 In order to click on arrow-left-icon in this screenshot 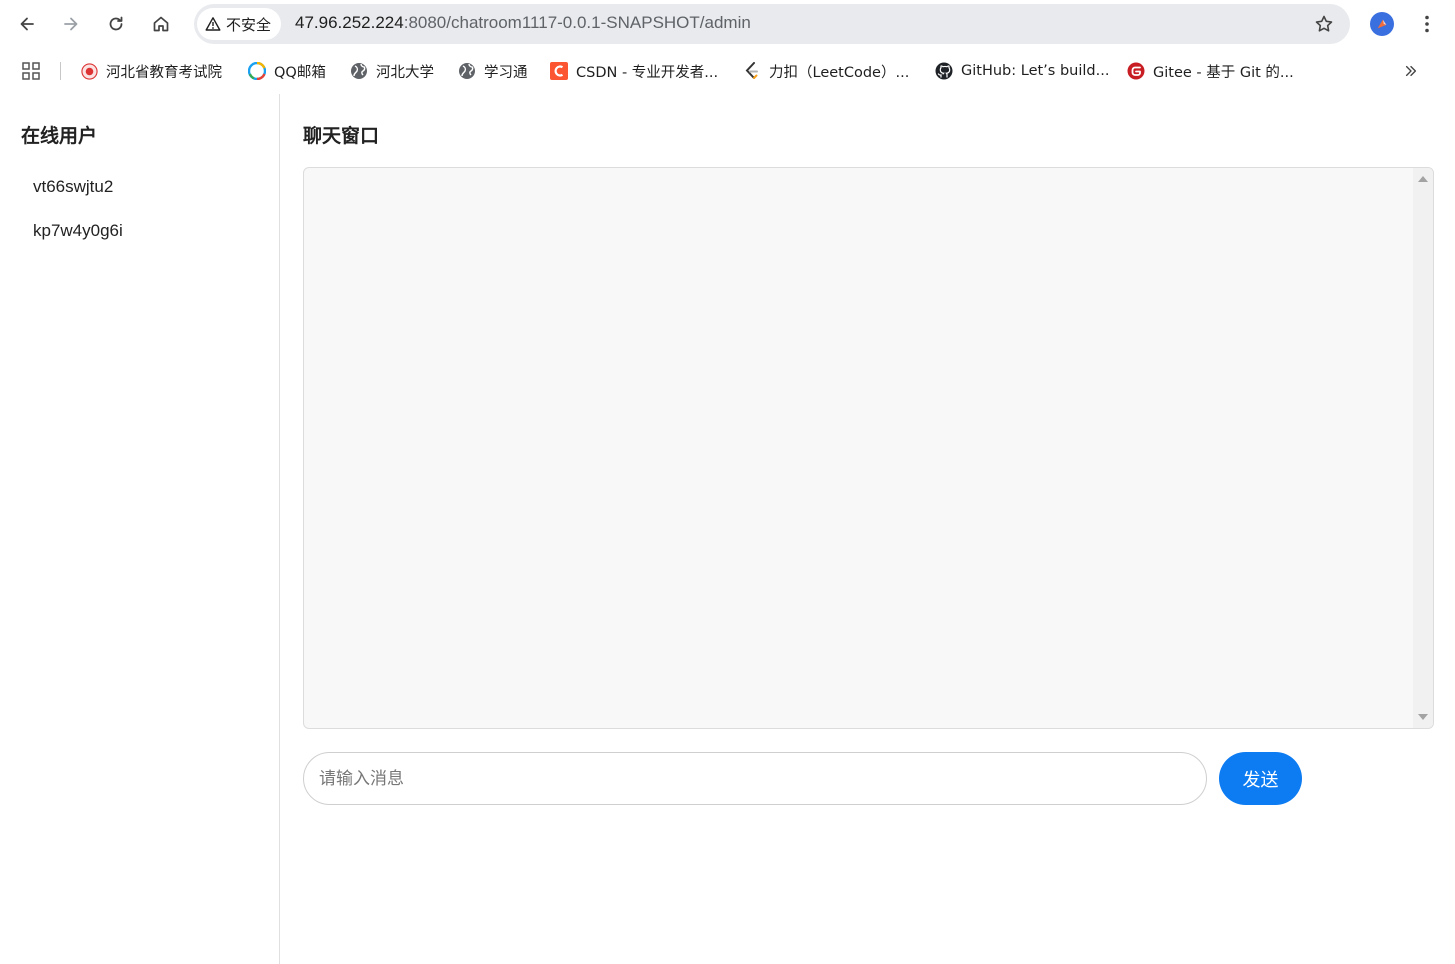, I will do `click(27, 24)`.